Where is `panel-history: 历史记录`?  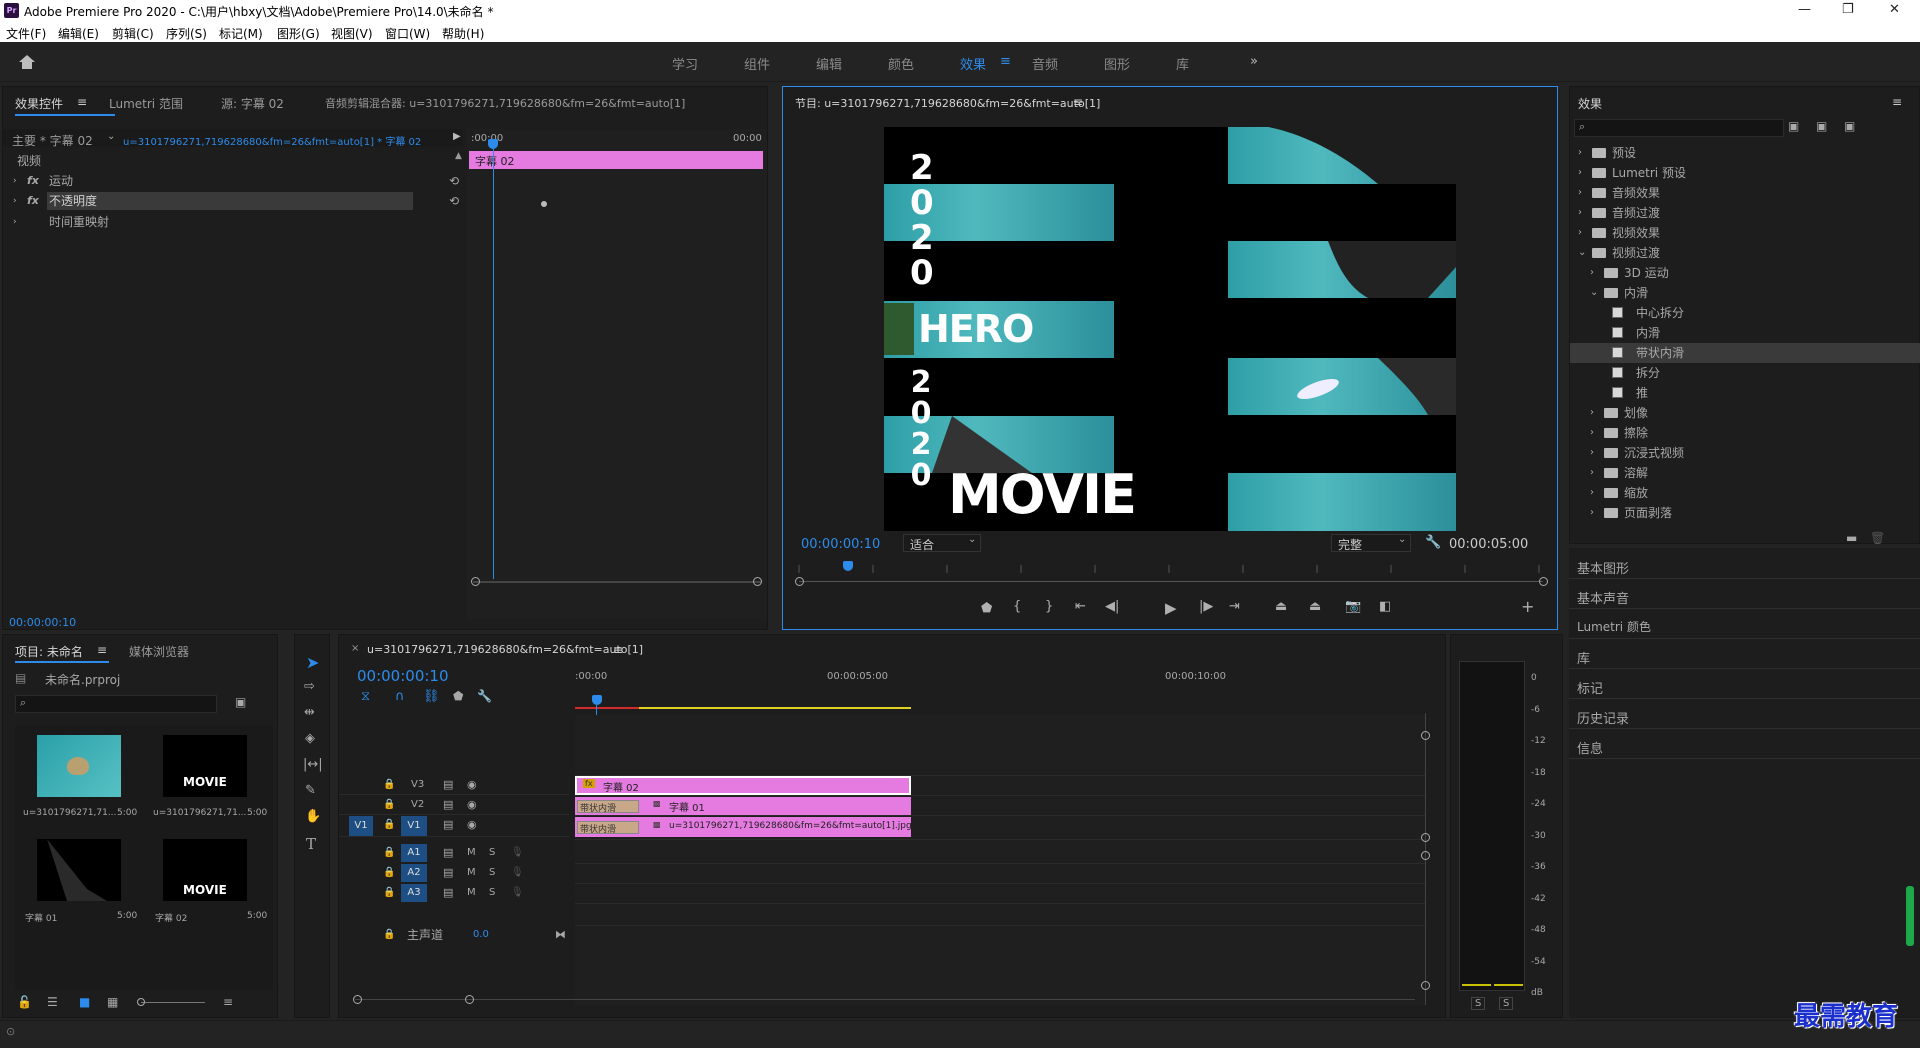
panel-history: 历史记录 is located at coordinates (1603, 717).